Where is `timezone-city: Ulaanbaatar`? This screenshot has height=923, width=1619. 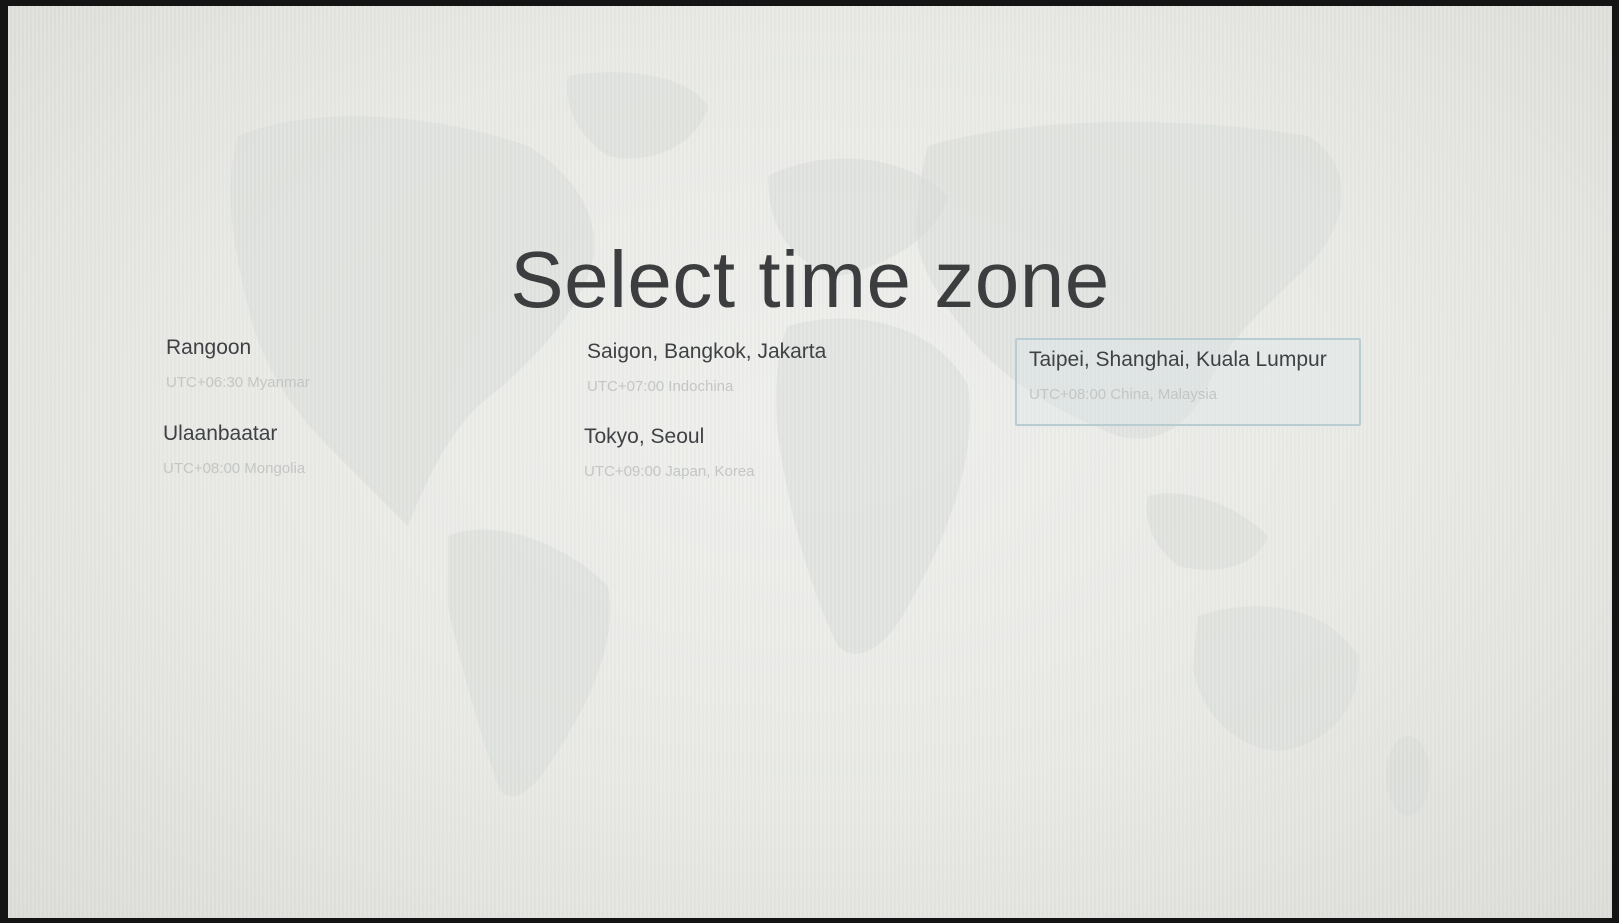 timezone-city: Ulaanbaatar is located at coordinates (220, 433).